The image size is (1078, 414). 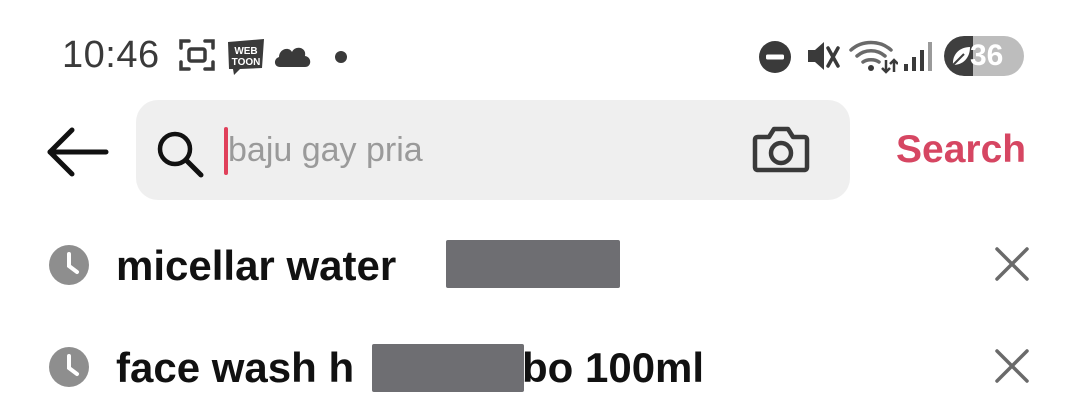 I want to click on recent-search-text-suffix: bo 100ml, so click(x=613, y=367).